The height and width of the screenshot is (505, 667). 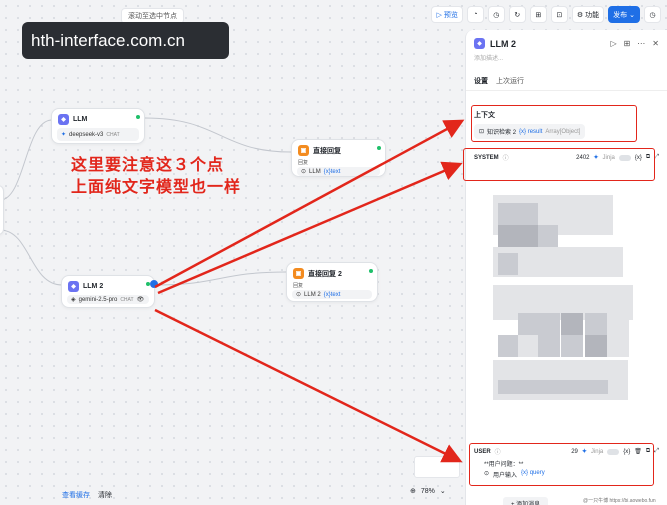 What do you see at coordinates (439, 15) in the screenshot?
I see `play-icon: ▷` at bounding box center [439, 15].